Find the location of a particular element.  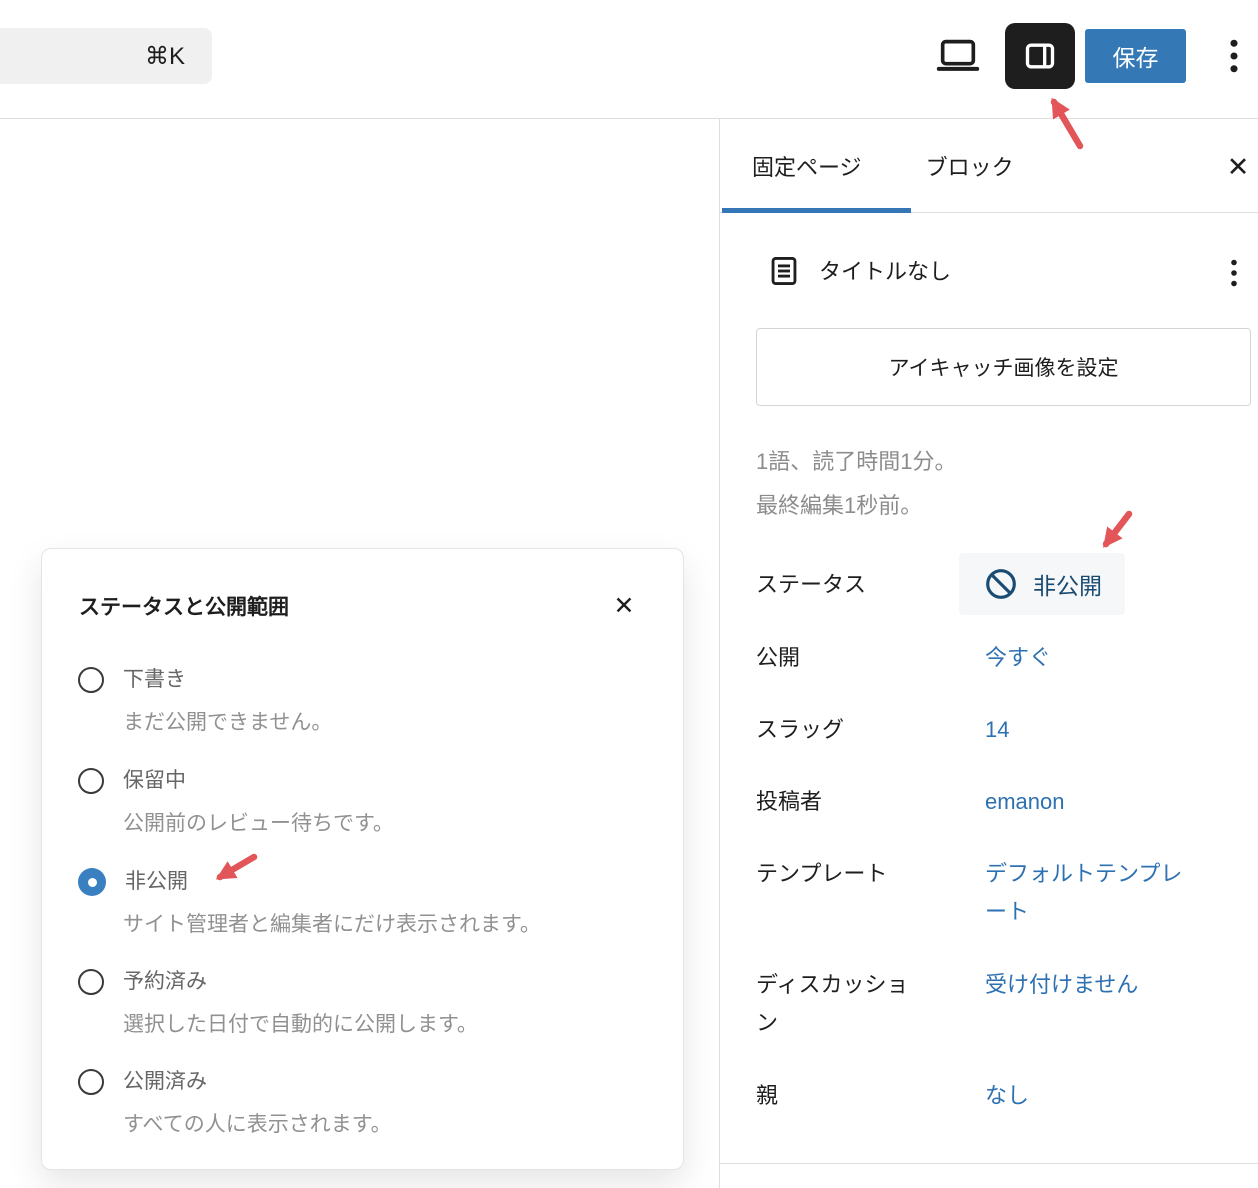

set-featured-image-button: アイキャッチ画像を設定 is located at coordinates (1003, 367).